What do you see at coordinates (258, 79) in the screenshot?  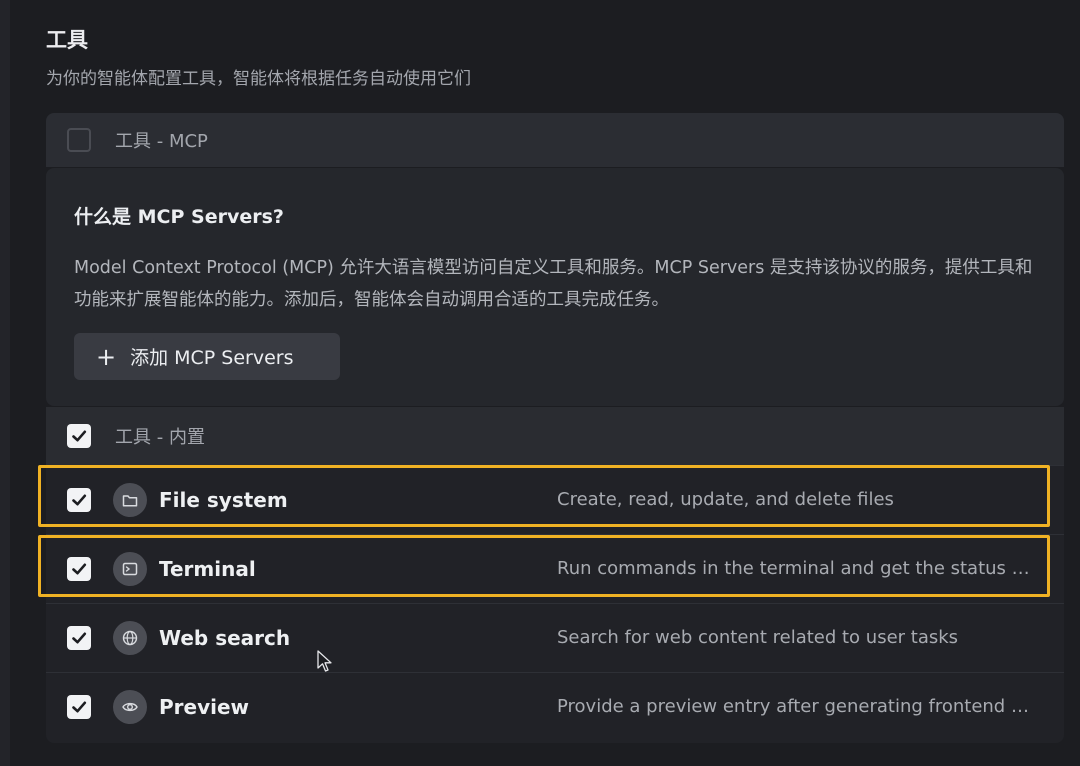 I see `section-description: 为你的智能体配置工具，智能体将根据任务自动使用它们` at bounding box center [258, 79].